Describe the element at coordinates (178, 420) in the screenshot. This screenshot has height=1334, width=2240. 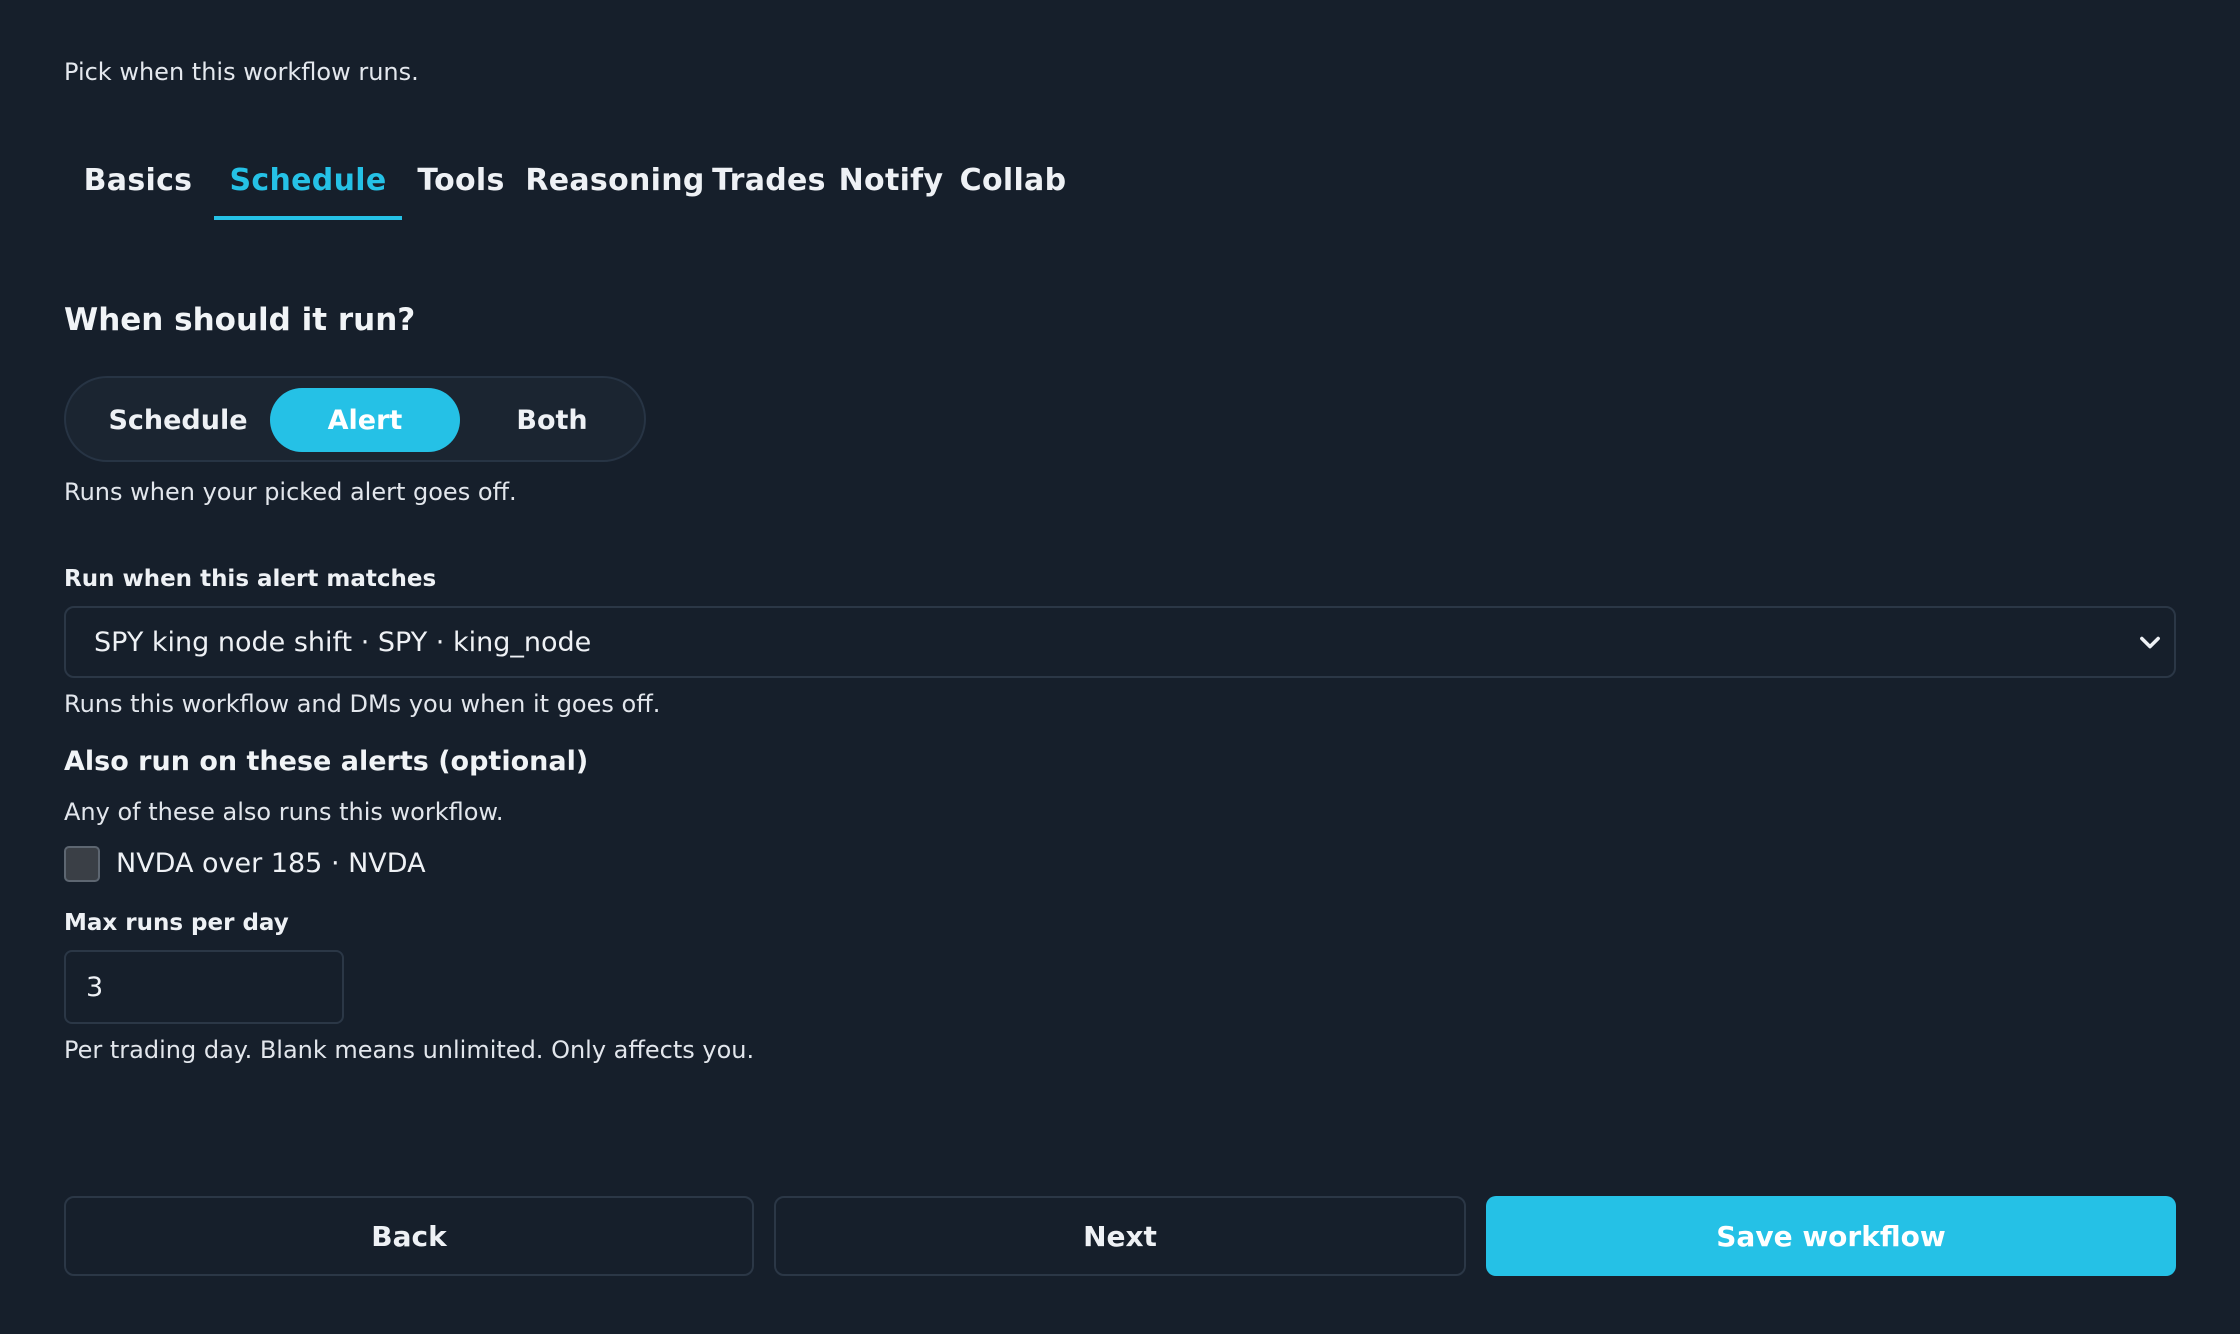
I see `mode-schedule-button: Schedule` at that location.